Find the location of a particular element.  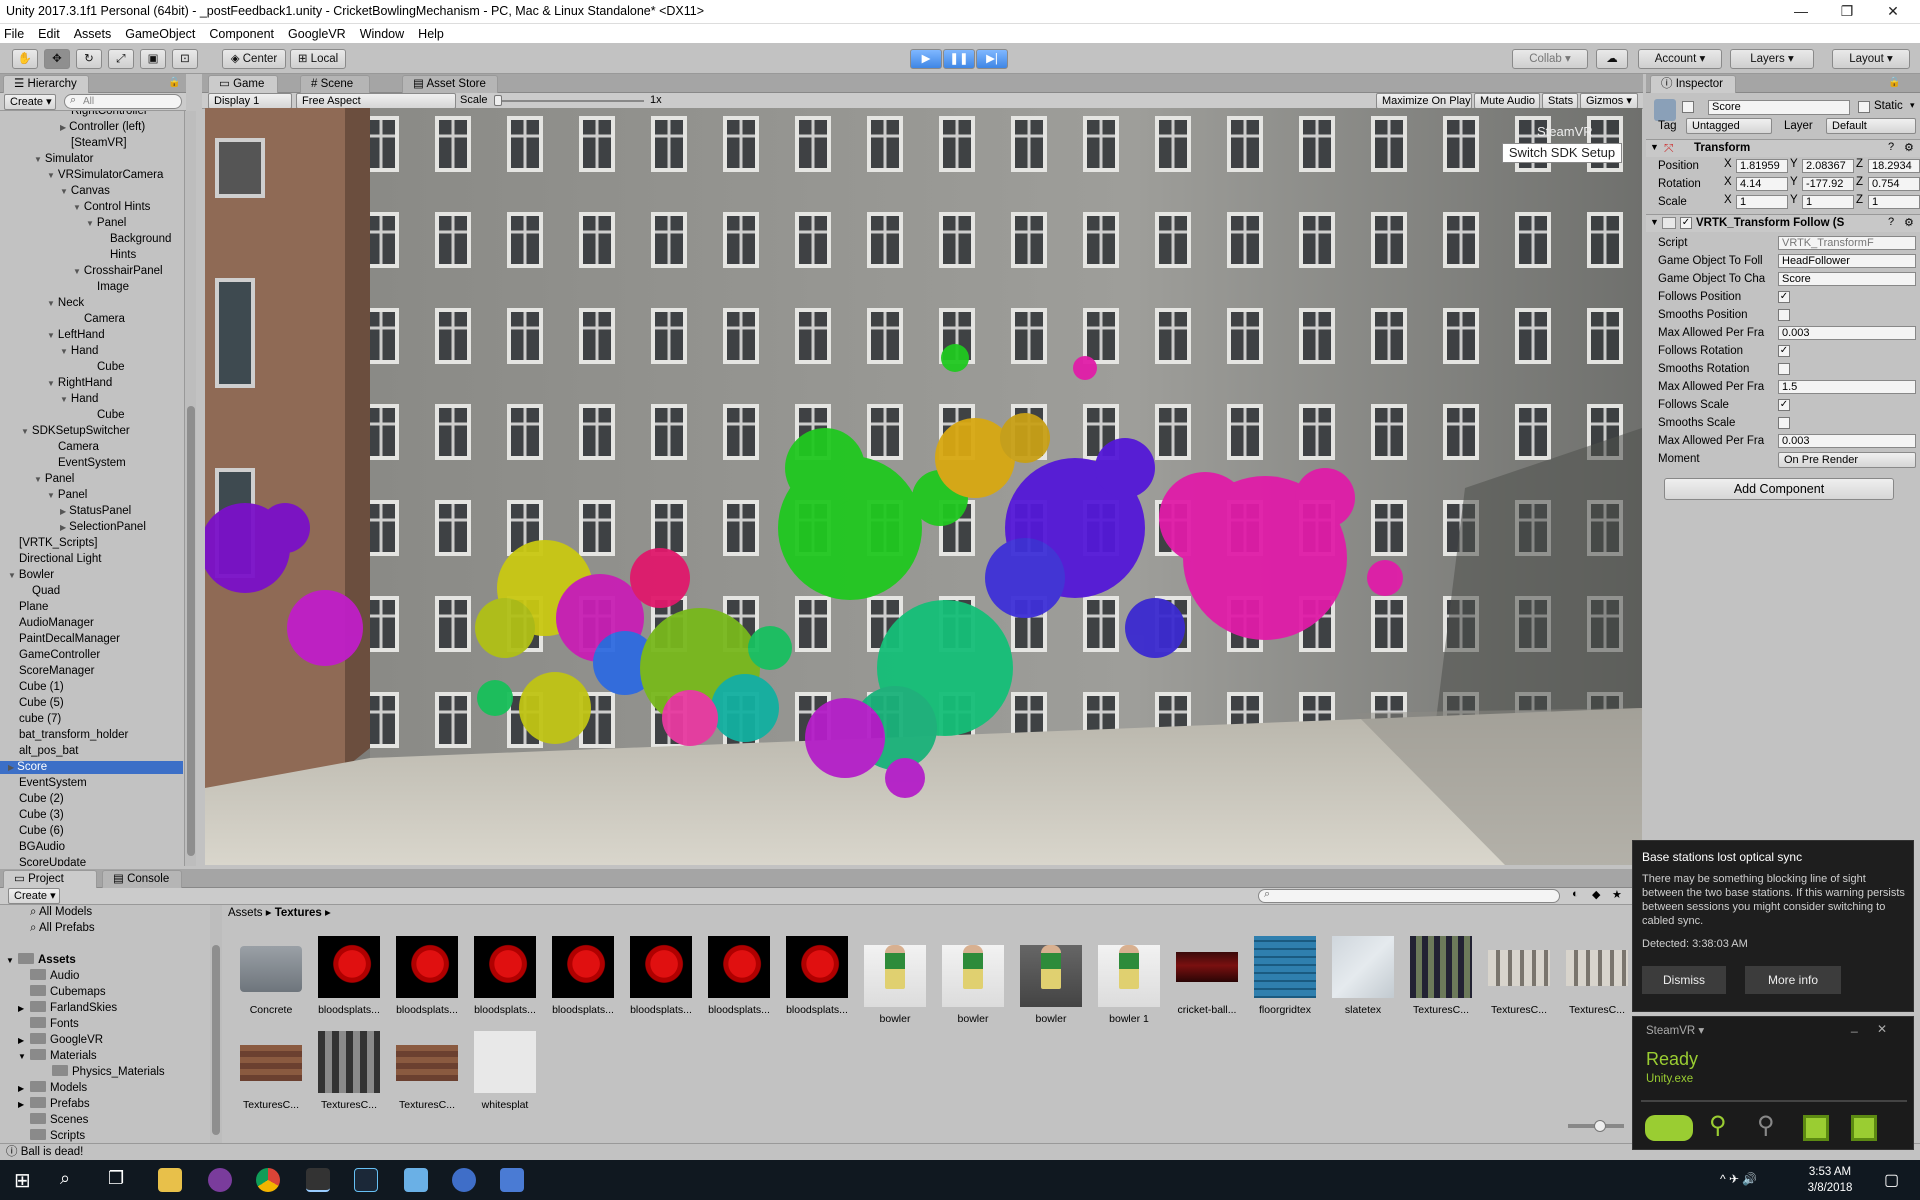

hierarchy-item: BGAudio is located at coordinates (91, 847).